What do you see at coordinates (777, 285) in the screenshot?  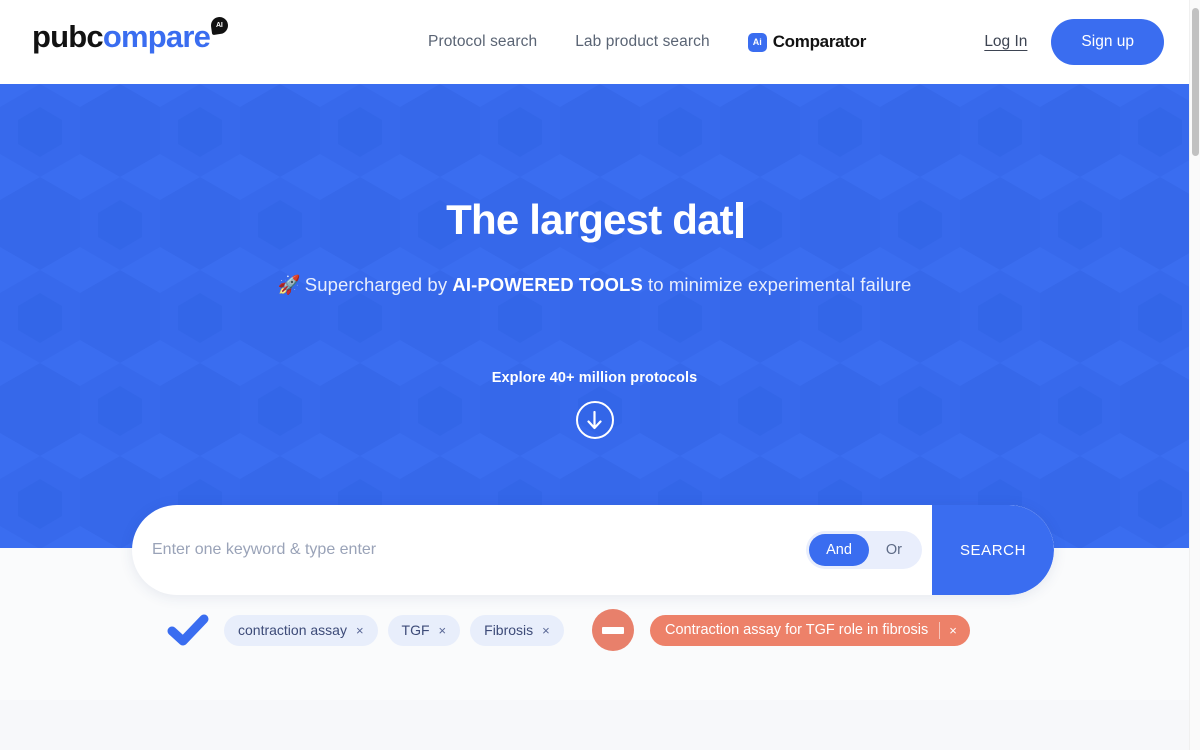 I see `hero-subtitle-suffix: to minimize experimental failure` at bounding box center [777, 285].